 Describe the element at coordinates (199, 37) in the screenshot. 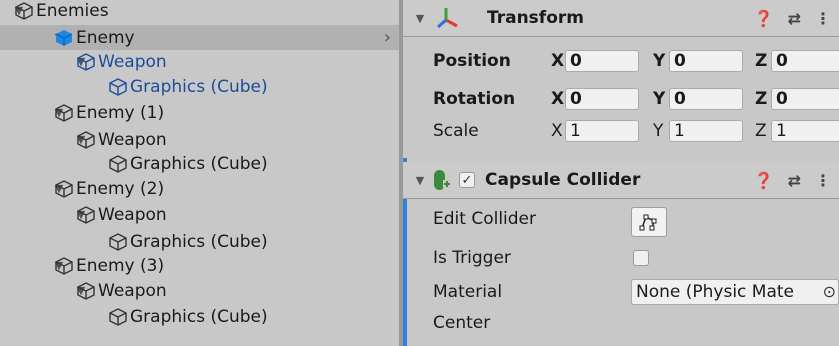

I see `hierarchy-item: ▼Enemy›` at that location.